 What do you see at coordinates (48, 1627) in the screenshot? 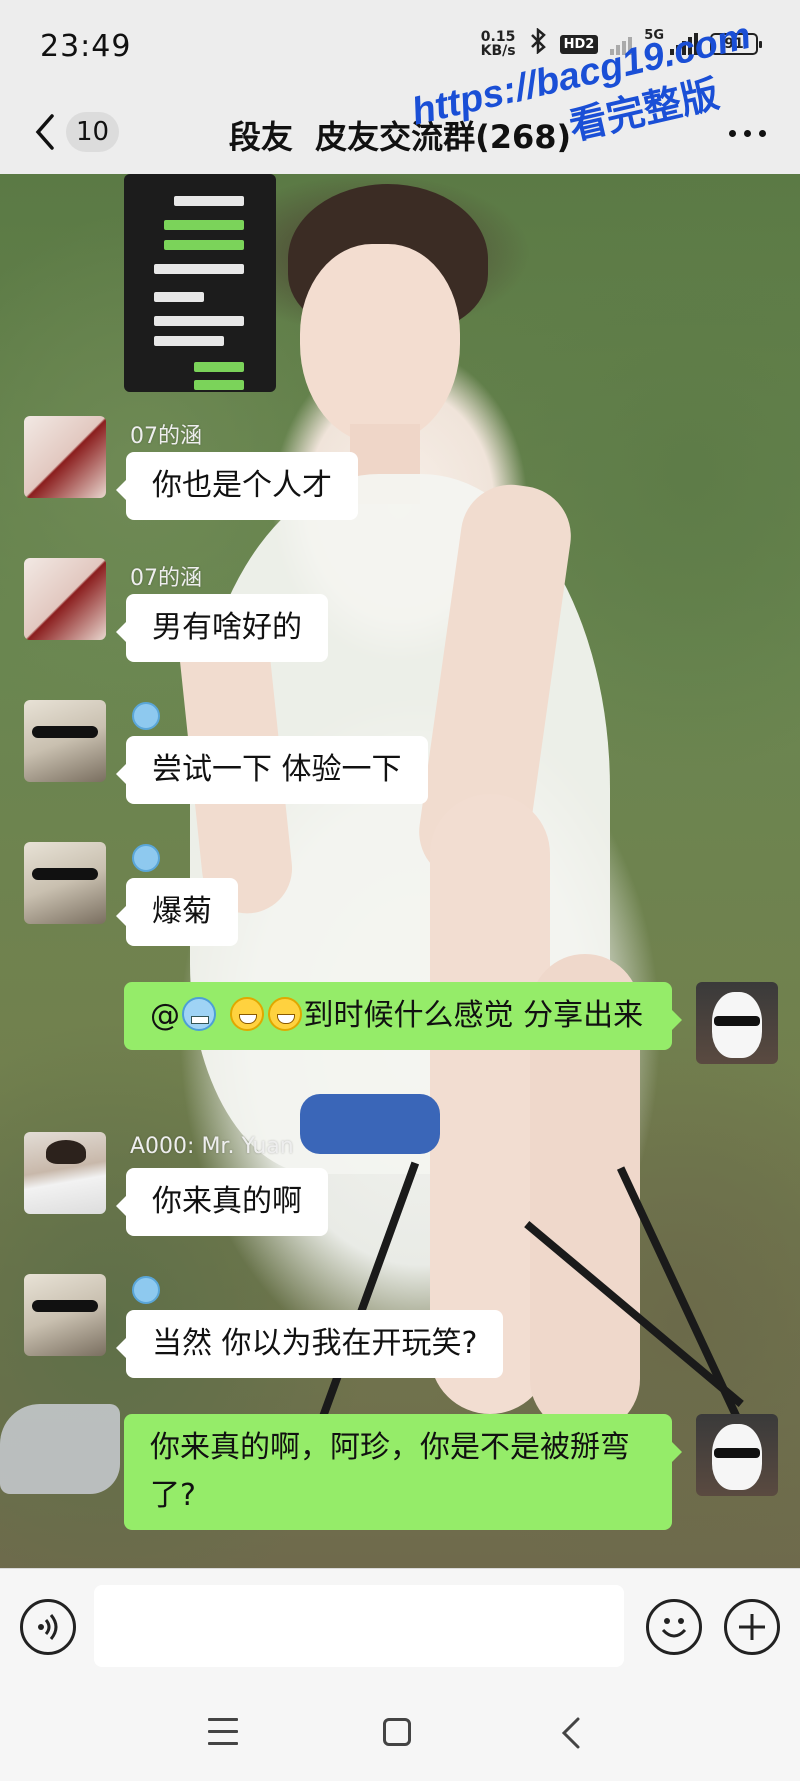
I see `voice-icon` at bounding box center [48, 1627].